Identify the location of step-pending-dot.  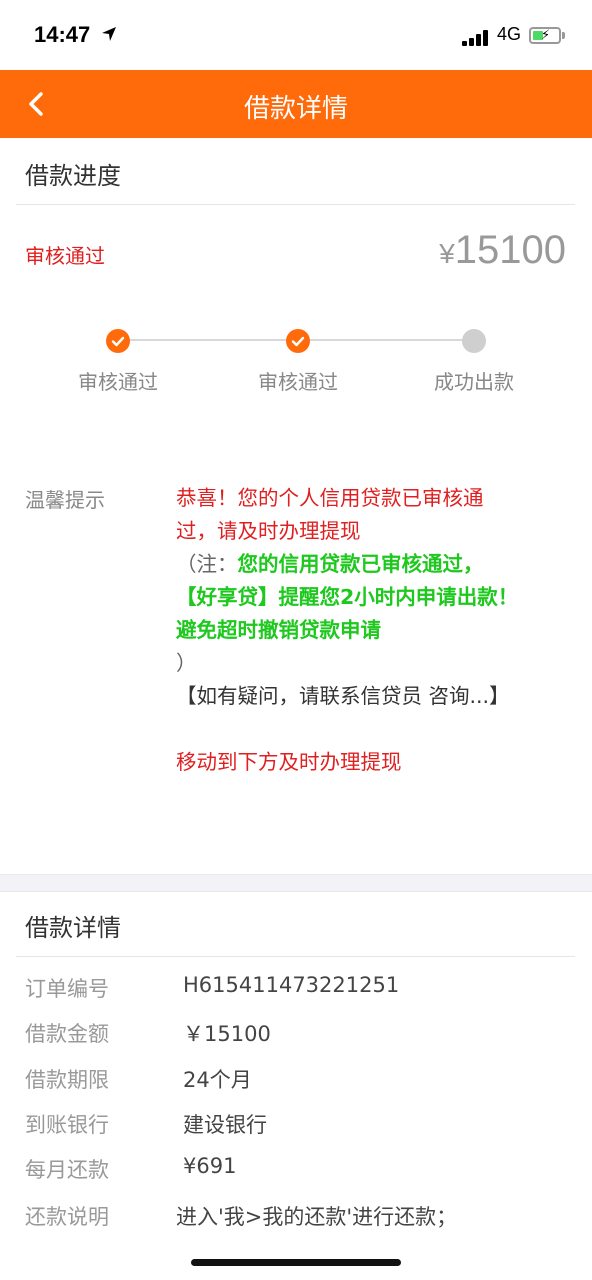
(474, 341).